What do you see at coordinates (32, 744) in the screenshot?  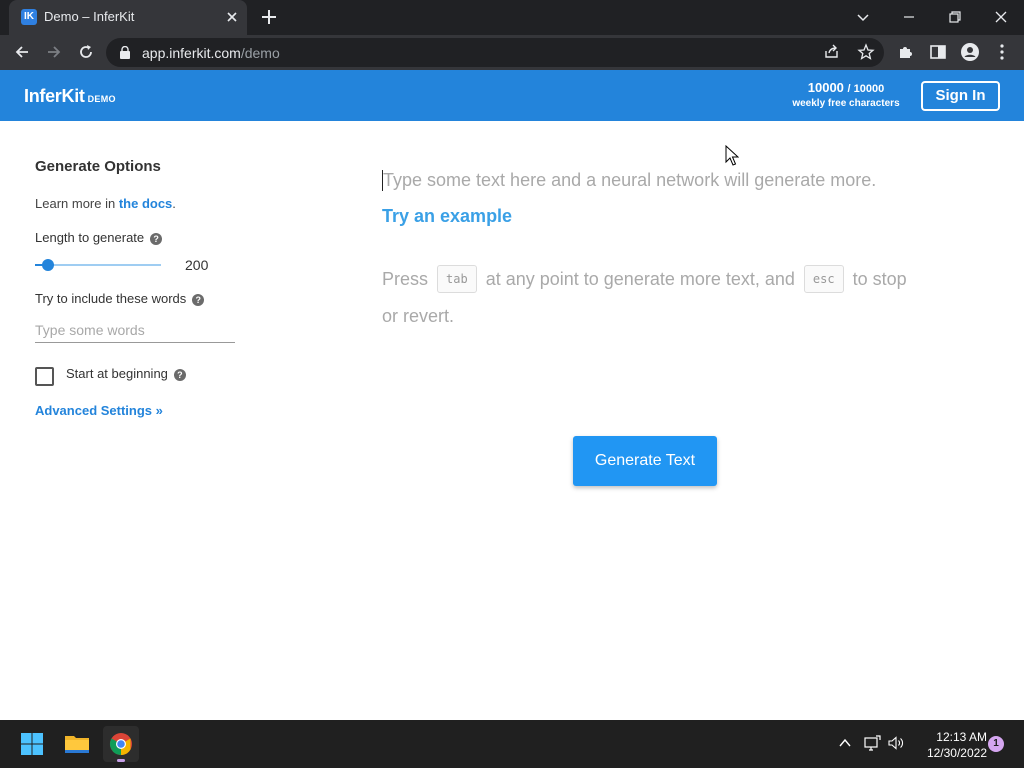 I see `windows-start-icon` at bounding box center [32, 744].